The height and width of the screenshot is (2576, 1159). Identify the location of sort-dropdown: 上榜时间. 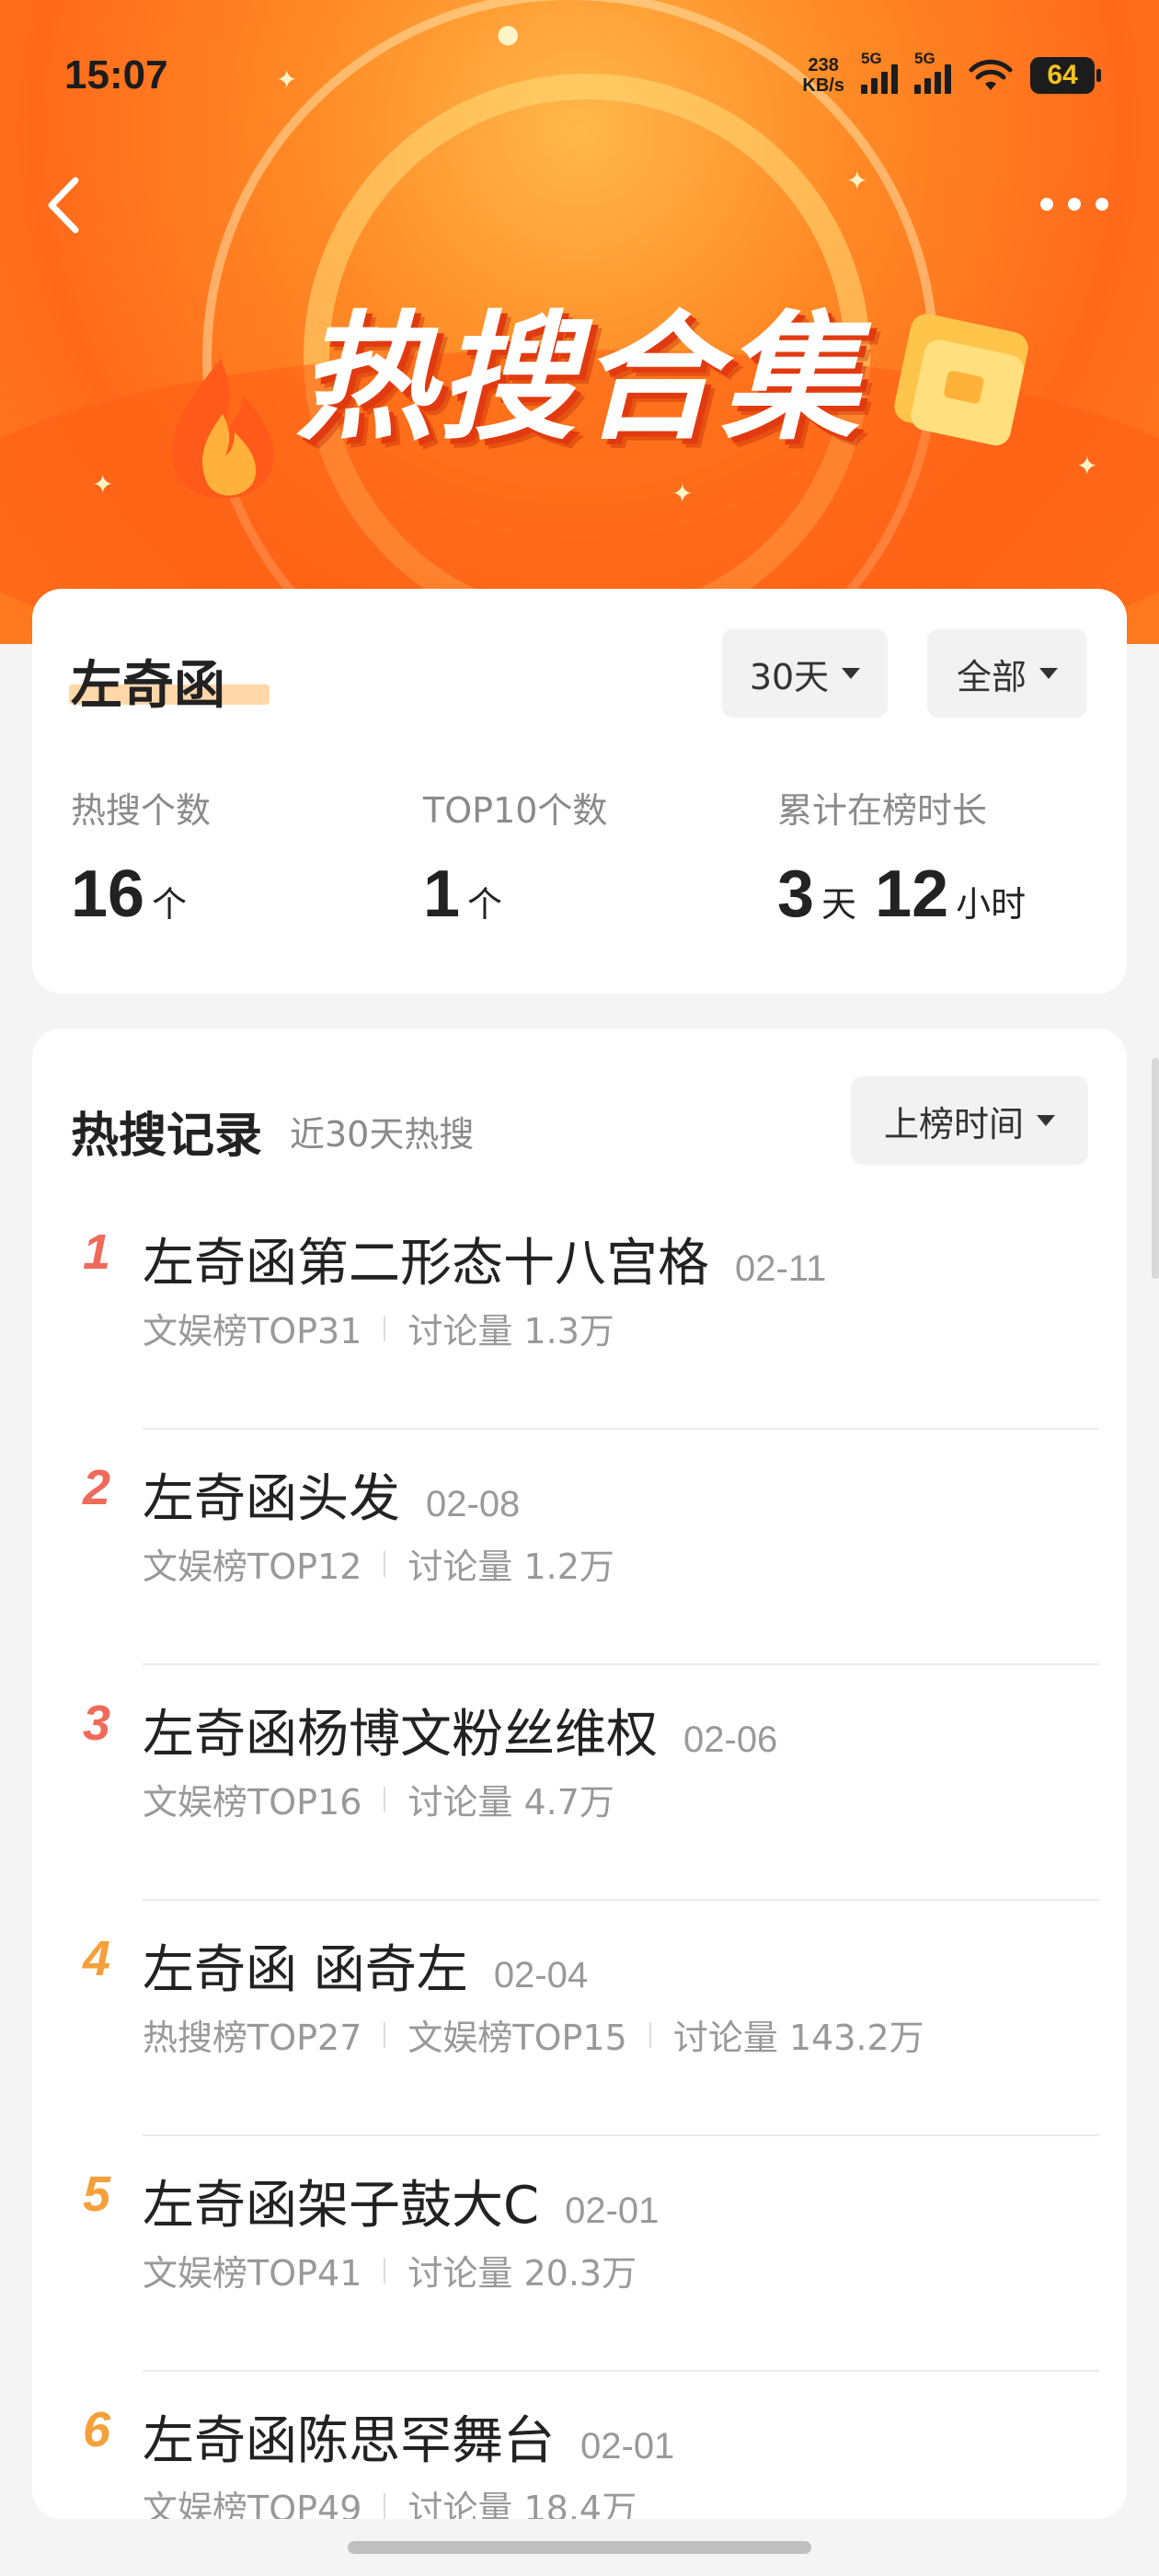
(969, 1120).